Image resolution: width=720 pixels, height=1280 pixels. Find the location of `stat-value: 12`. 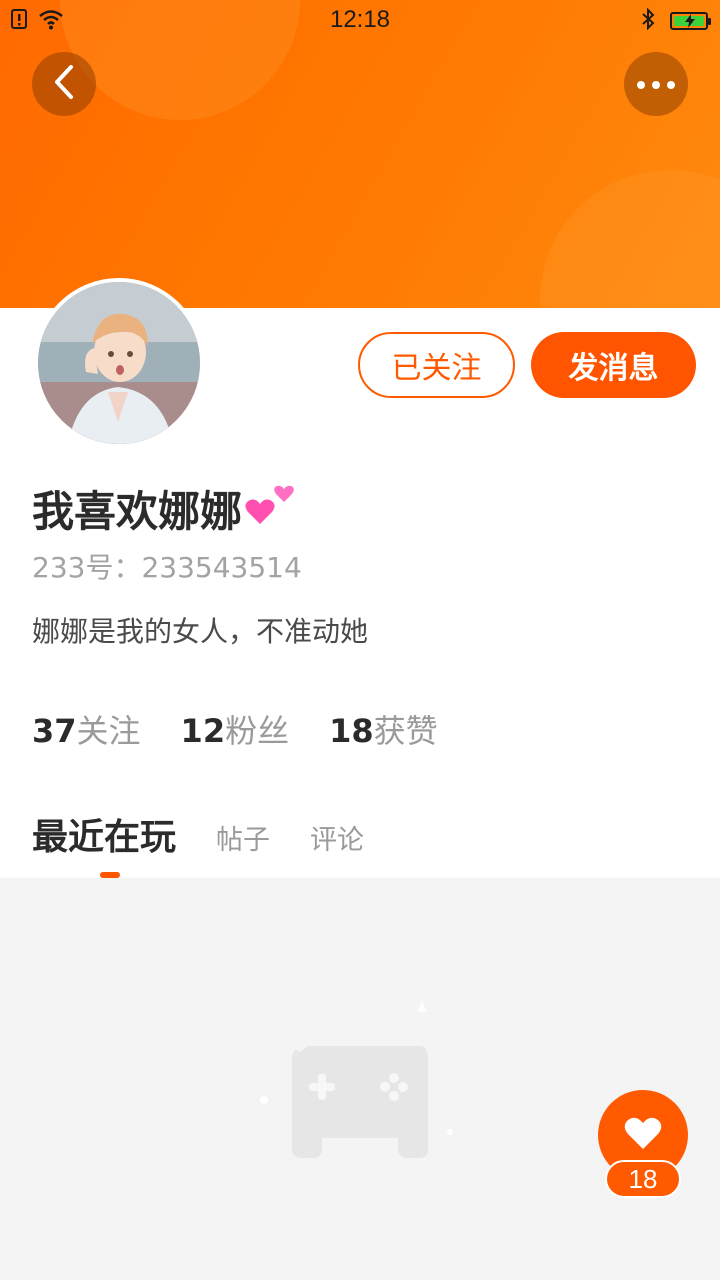

stat-value: 12 is located at coordinates (203, 731).